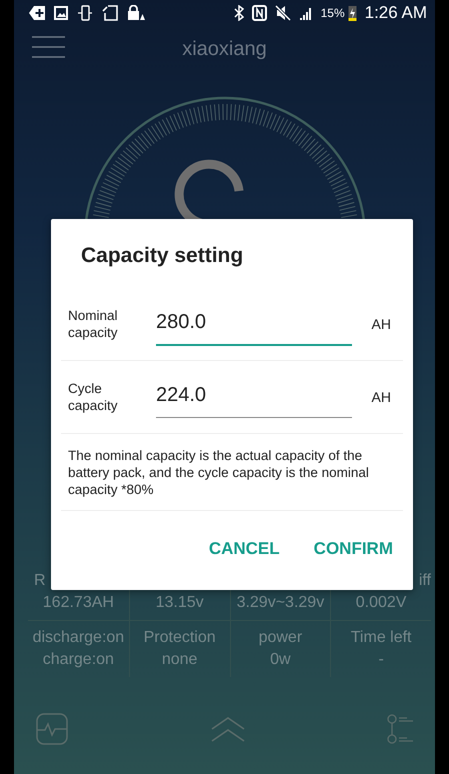  What do you see at coordinates (280, 660) in the screenshot?
I see `stat-value: 0w` at bounding box center [280, 660].